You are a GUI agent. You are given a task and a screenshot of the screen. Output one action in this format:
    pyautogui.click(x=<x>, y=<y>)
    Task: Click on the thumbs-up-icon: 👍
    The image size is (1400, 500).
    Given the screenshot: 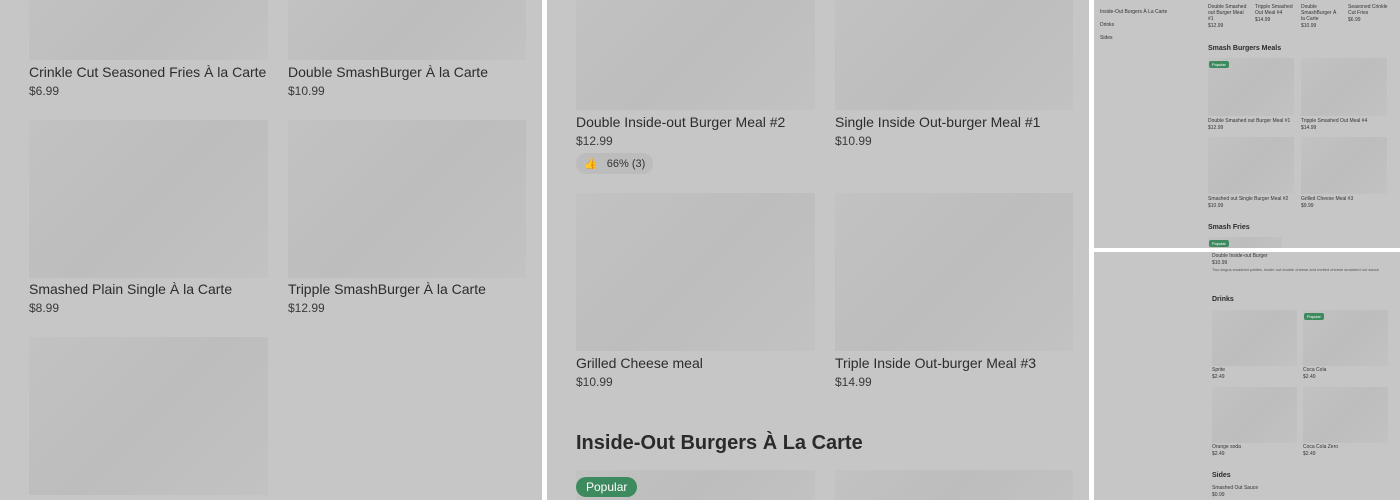 What is the action you would take?
    pyautogui.click(x=591, y=164)
    